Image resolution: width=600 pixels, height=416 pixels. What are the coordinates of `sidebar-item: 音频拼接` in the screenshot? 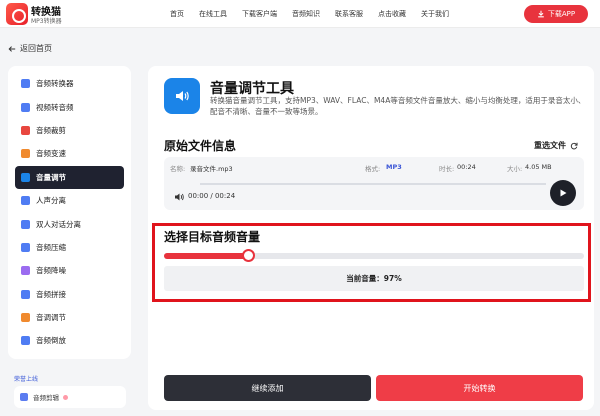 It's located at (69, 294).